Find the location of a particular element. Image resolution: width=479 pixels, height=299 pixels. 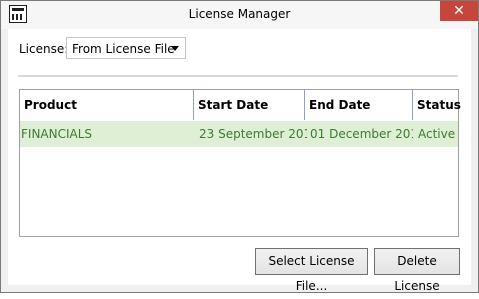

column-header-status: Status is located at coordinates (437, 105).